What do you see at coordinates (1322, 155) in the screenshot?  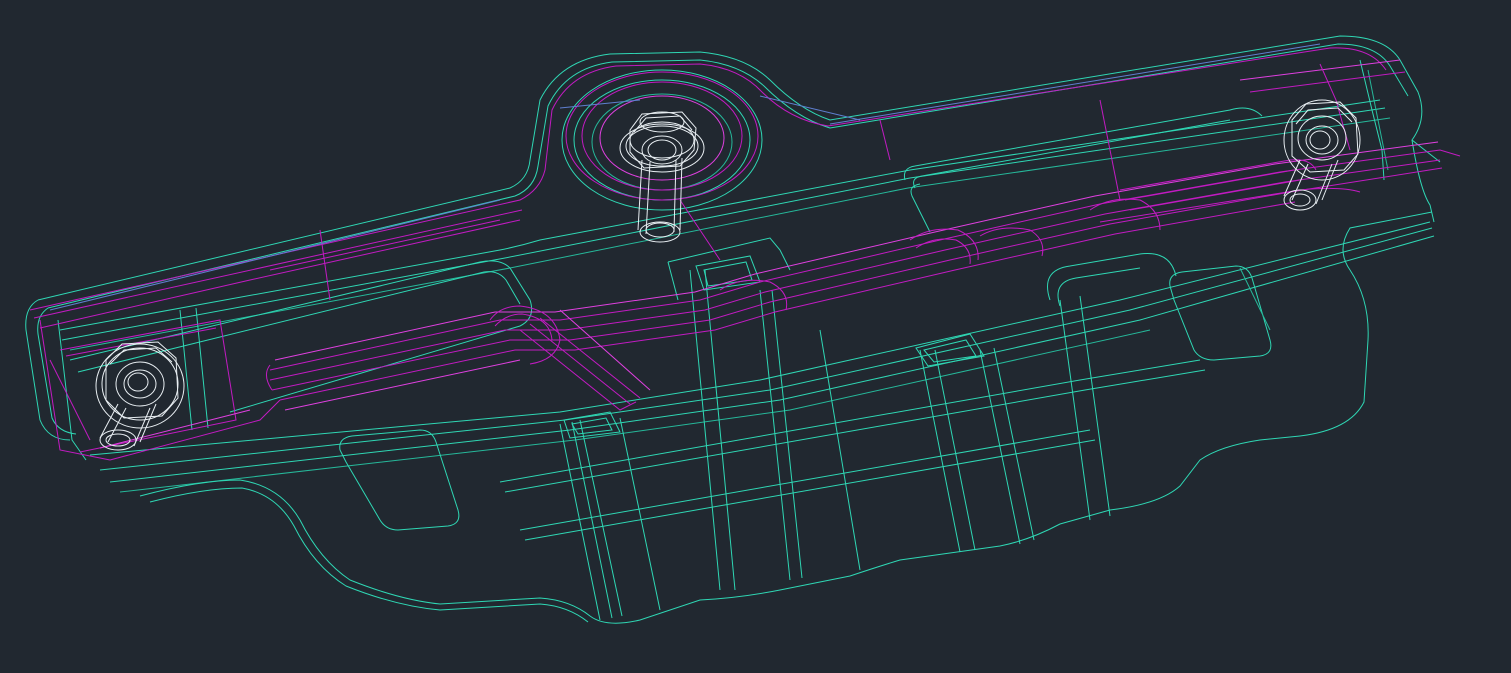 I see `right-bolt` at bounding box center [1322, 155].